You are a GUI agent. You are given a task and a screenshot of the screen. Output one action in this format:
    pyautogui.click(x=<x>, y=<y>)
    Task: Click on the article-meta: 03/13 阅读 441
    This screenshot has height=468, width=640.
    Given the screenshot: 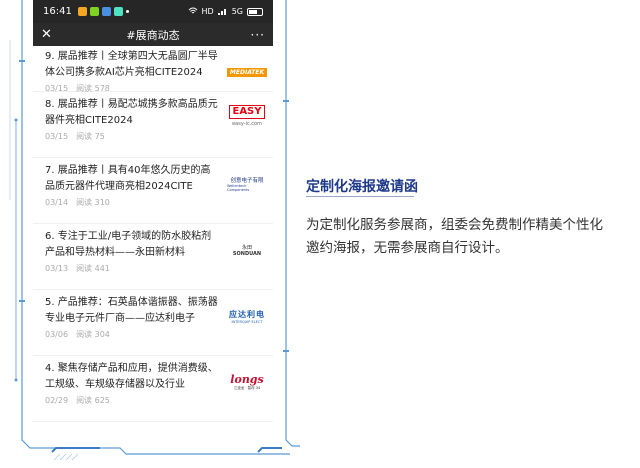 What is the action you would take?
    pyautogui.click(x=132, y=268)
    